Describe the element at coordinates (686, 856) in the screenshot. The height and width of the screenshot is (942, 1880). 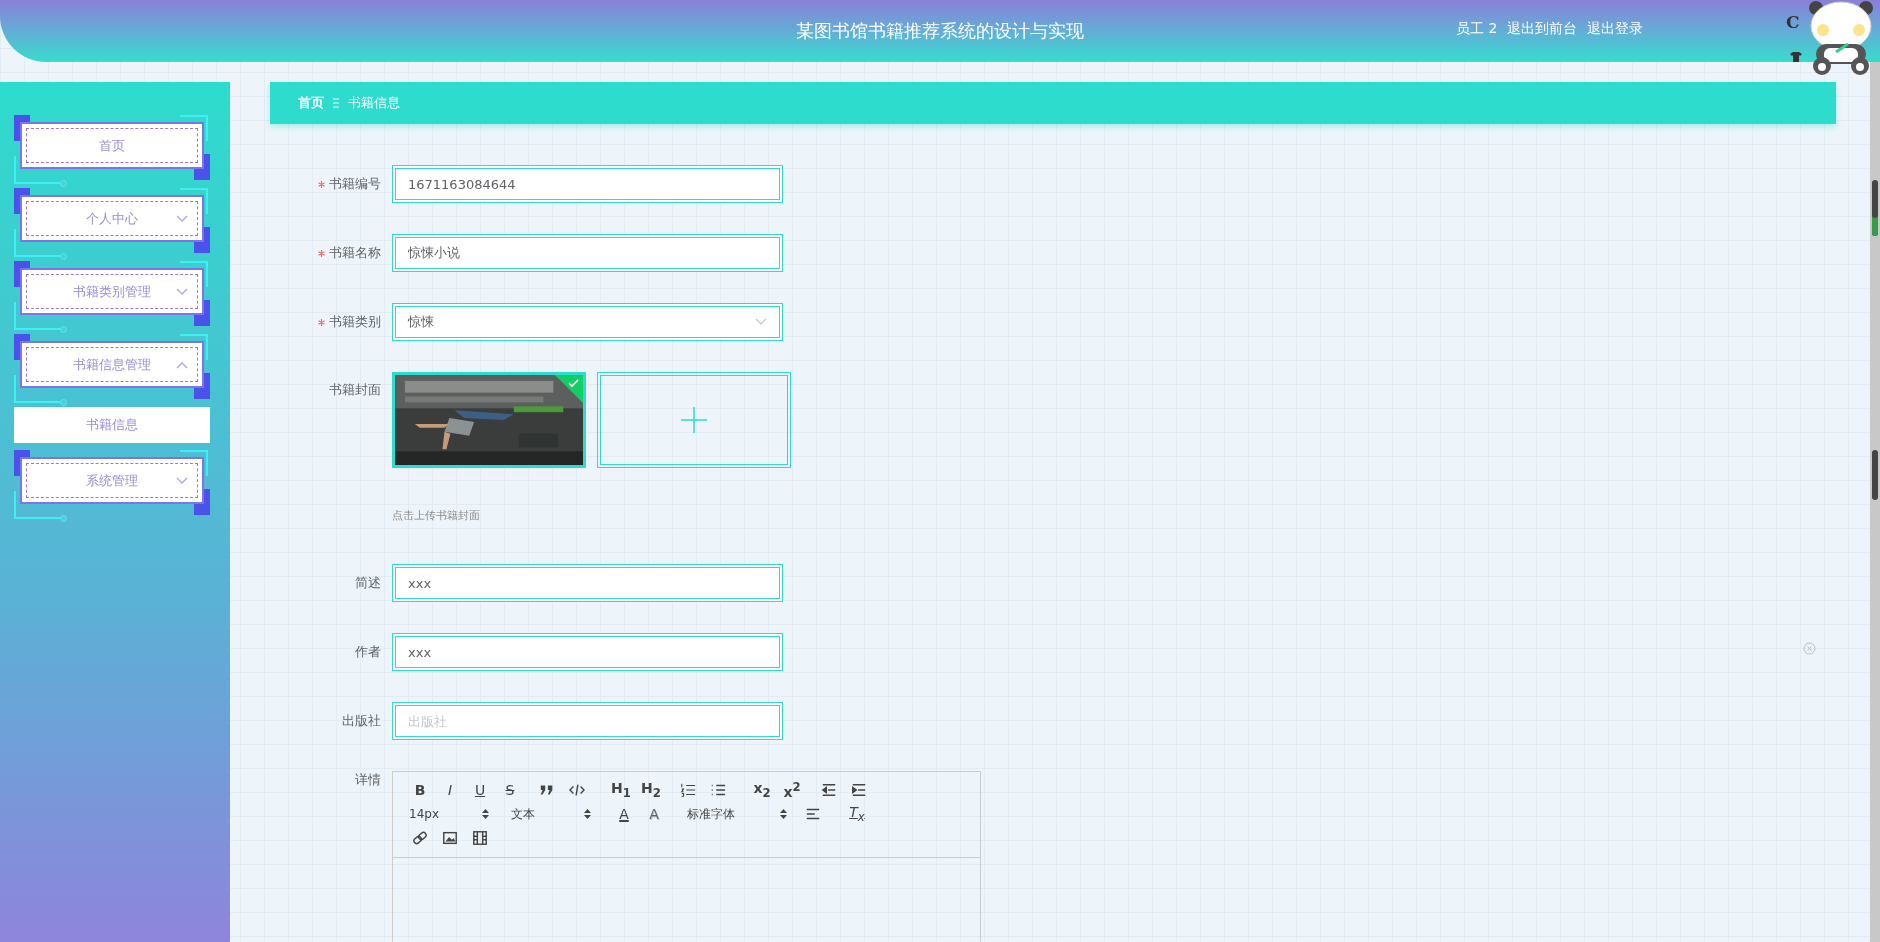
I see `rich-text-editor: B I U S H$_{1}$ H$_{2}$ x$_{2}$ x$^{2}$ 14px 文本 A A 标准字体 T$_{x}$` at that location.